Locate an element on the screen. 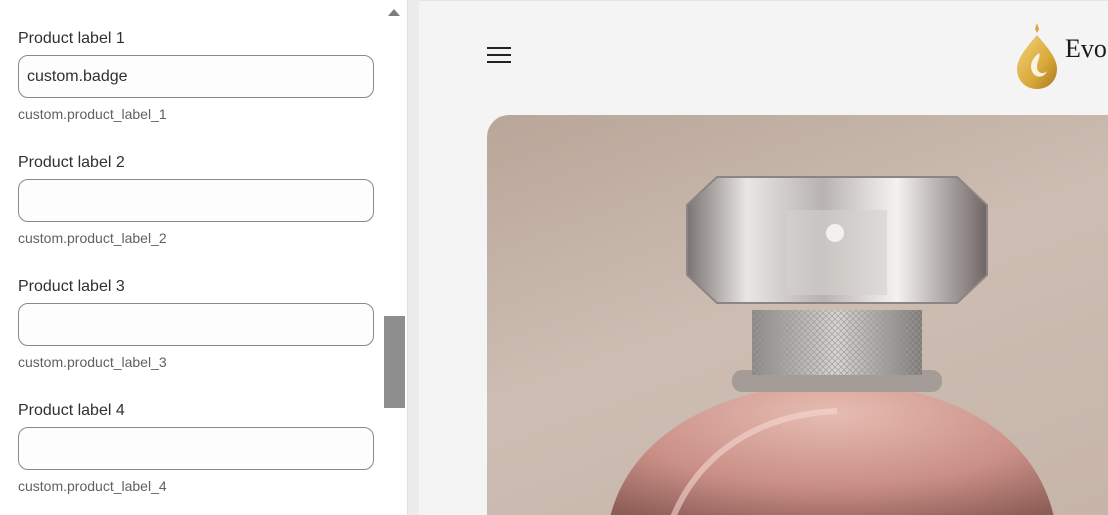 The image size is (1108, 515). product-label-2-input is located at coordinates (196, 200).